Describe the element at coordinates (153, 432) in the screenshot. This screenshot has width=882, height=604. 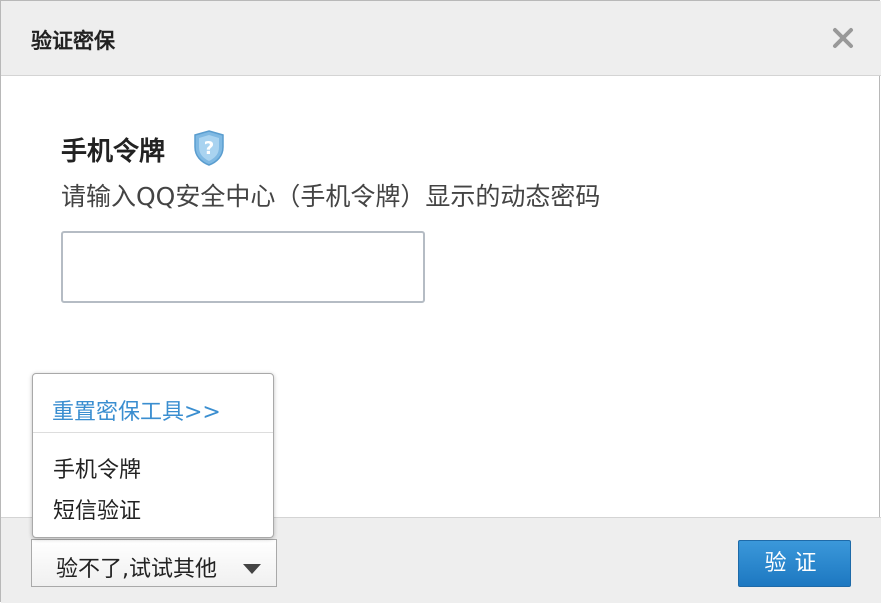
I see `dropdown-divider` at that location.